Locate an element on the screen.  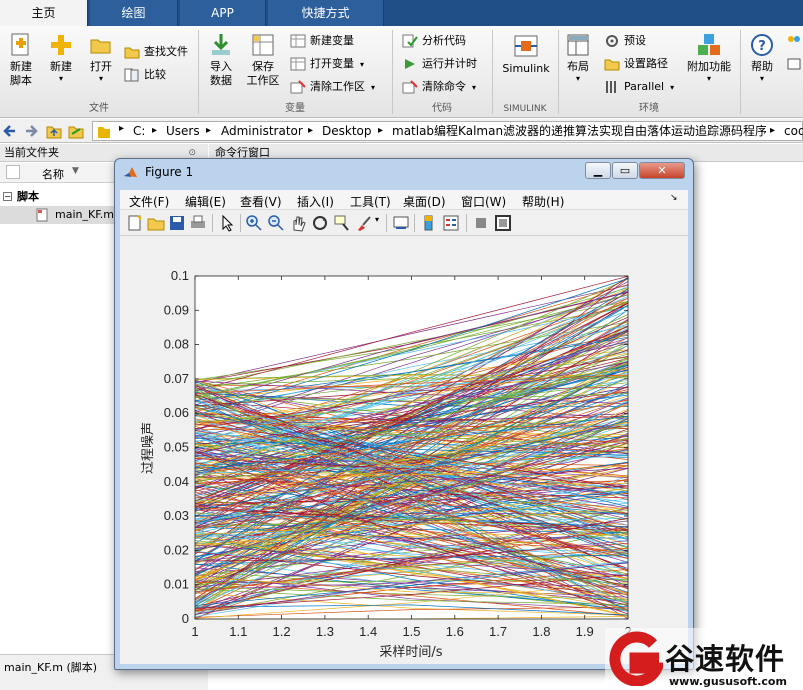
sort-down-icon: ▼ is located at coordinates (75, 171).